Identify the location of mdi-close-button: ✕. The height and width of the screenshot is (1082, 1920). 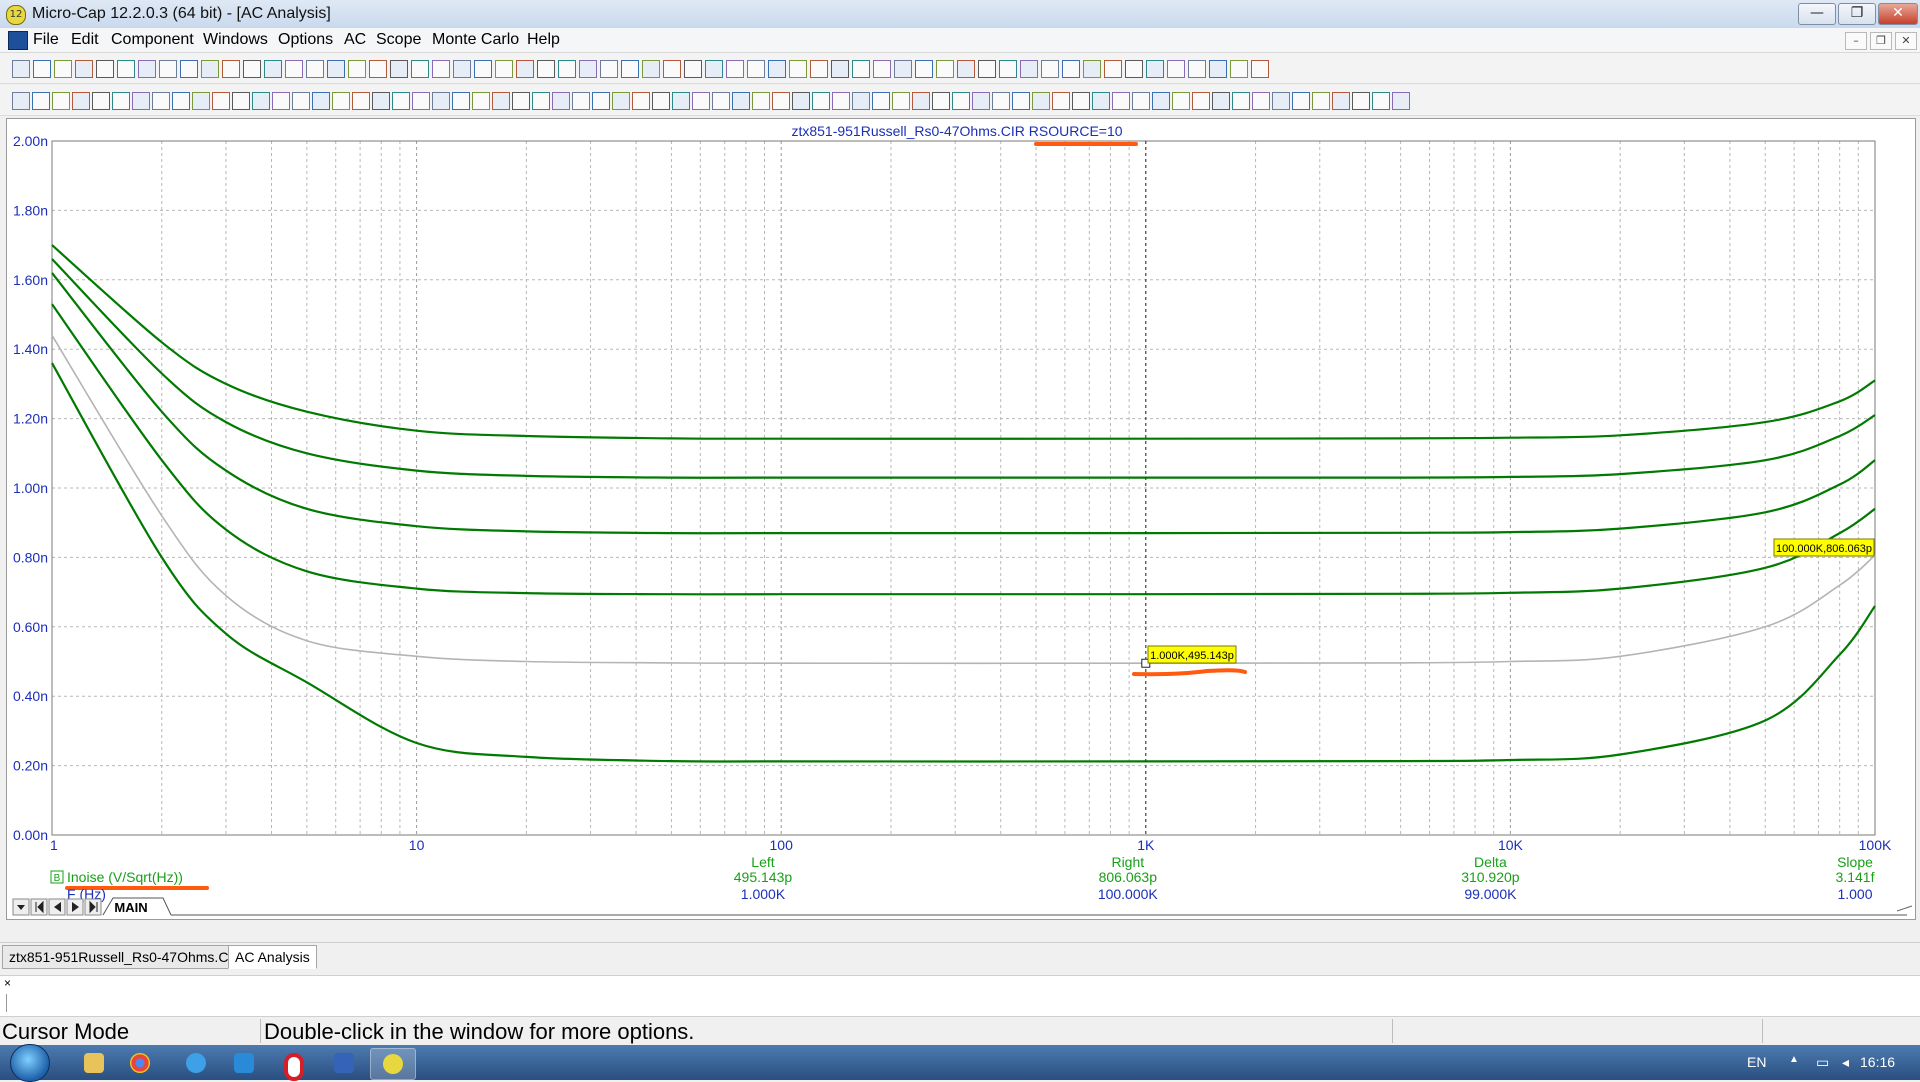
(1906, 41).